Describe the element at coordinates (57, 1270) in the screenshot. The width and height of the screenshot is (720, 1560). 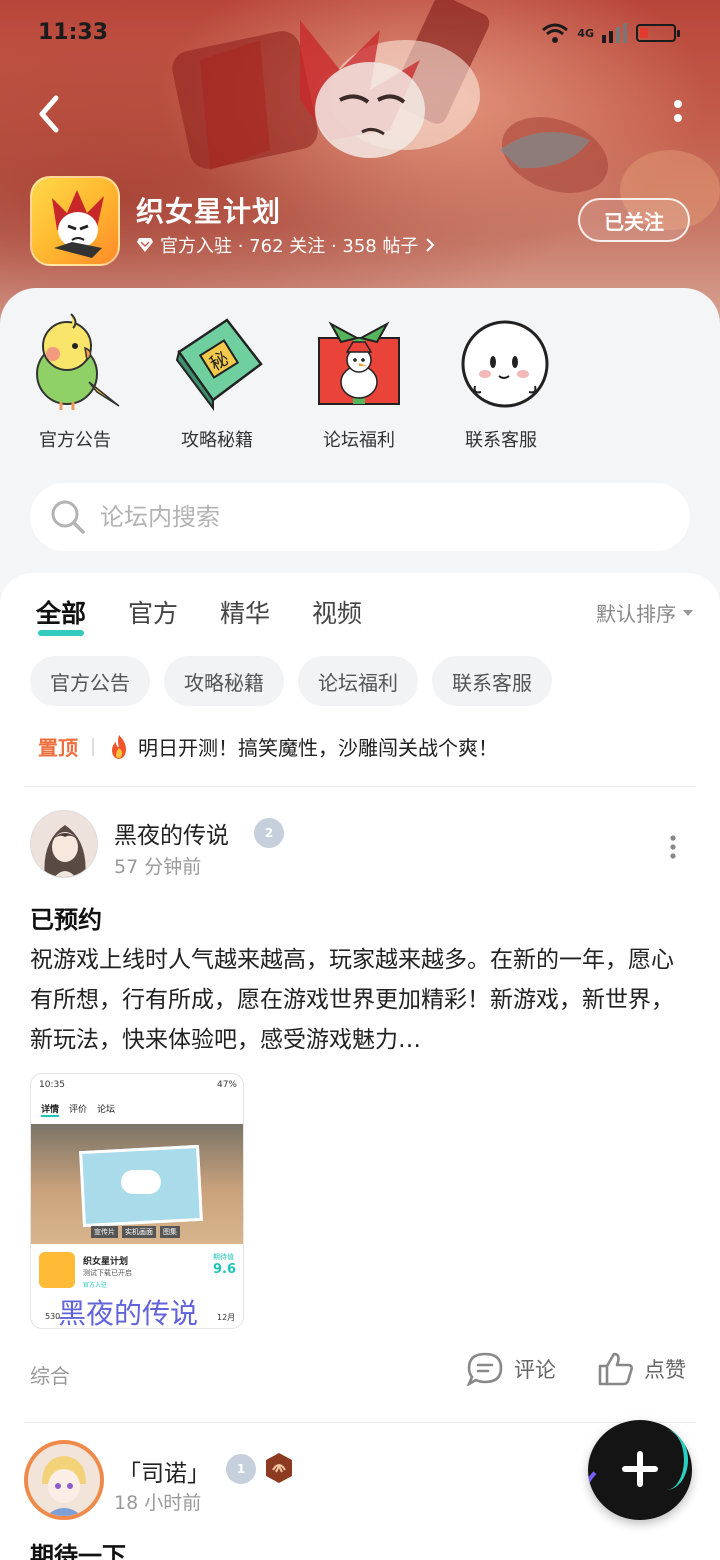
I see `screenshot-app-icon` at that location.